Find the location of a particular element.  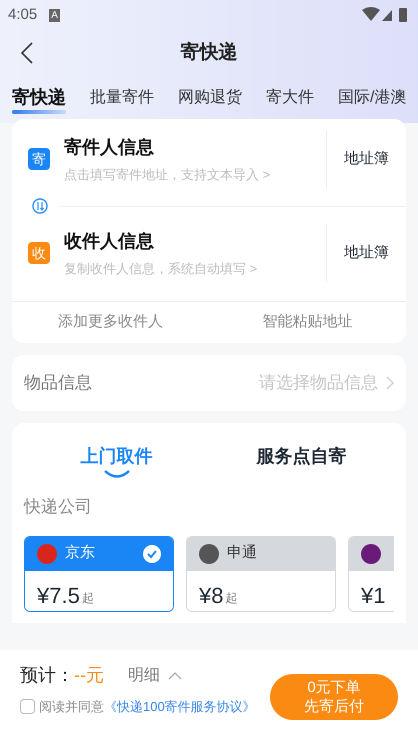

carrier-card: ¥1 is located at coordinates (371, 574).